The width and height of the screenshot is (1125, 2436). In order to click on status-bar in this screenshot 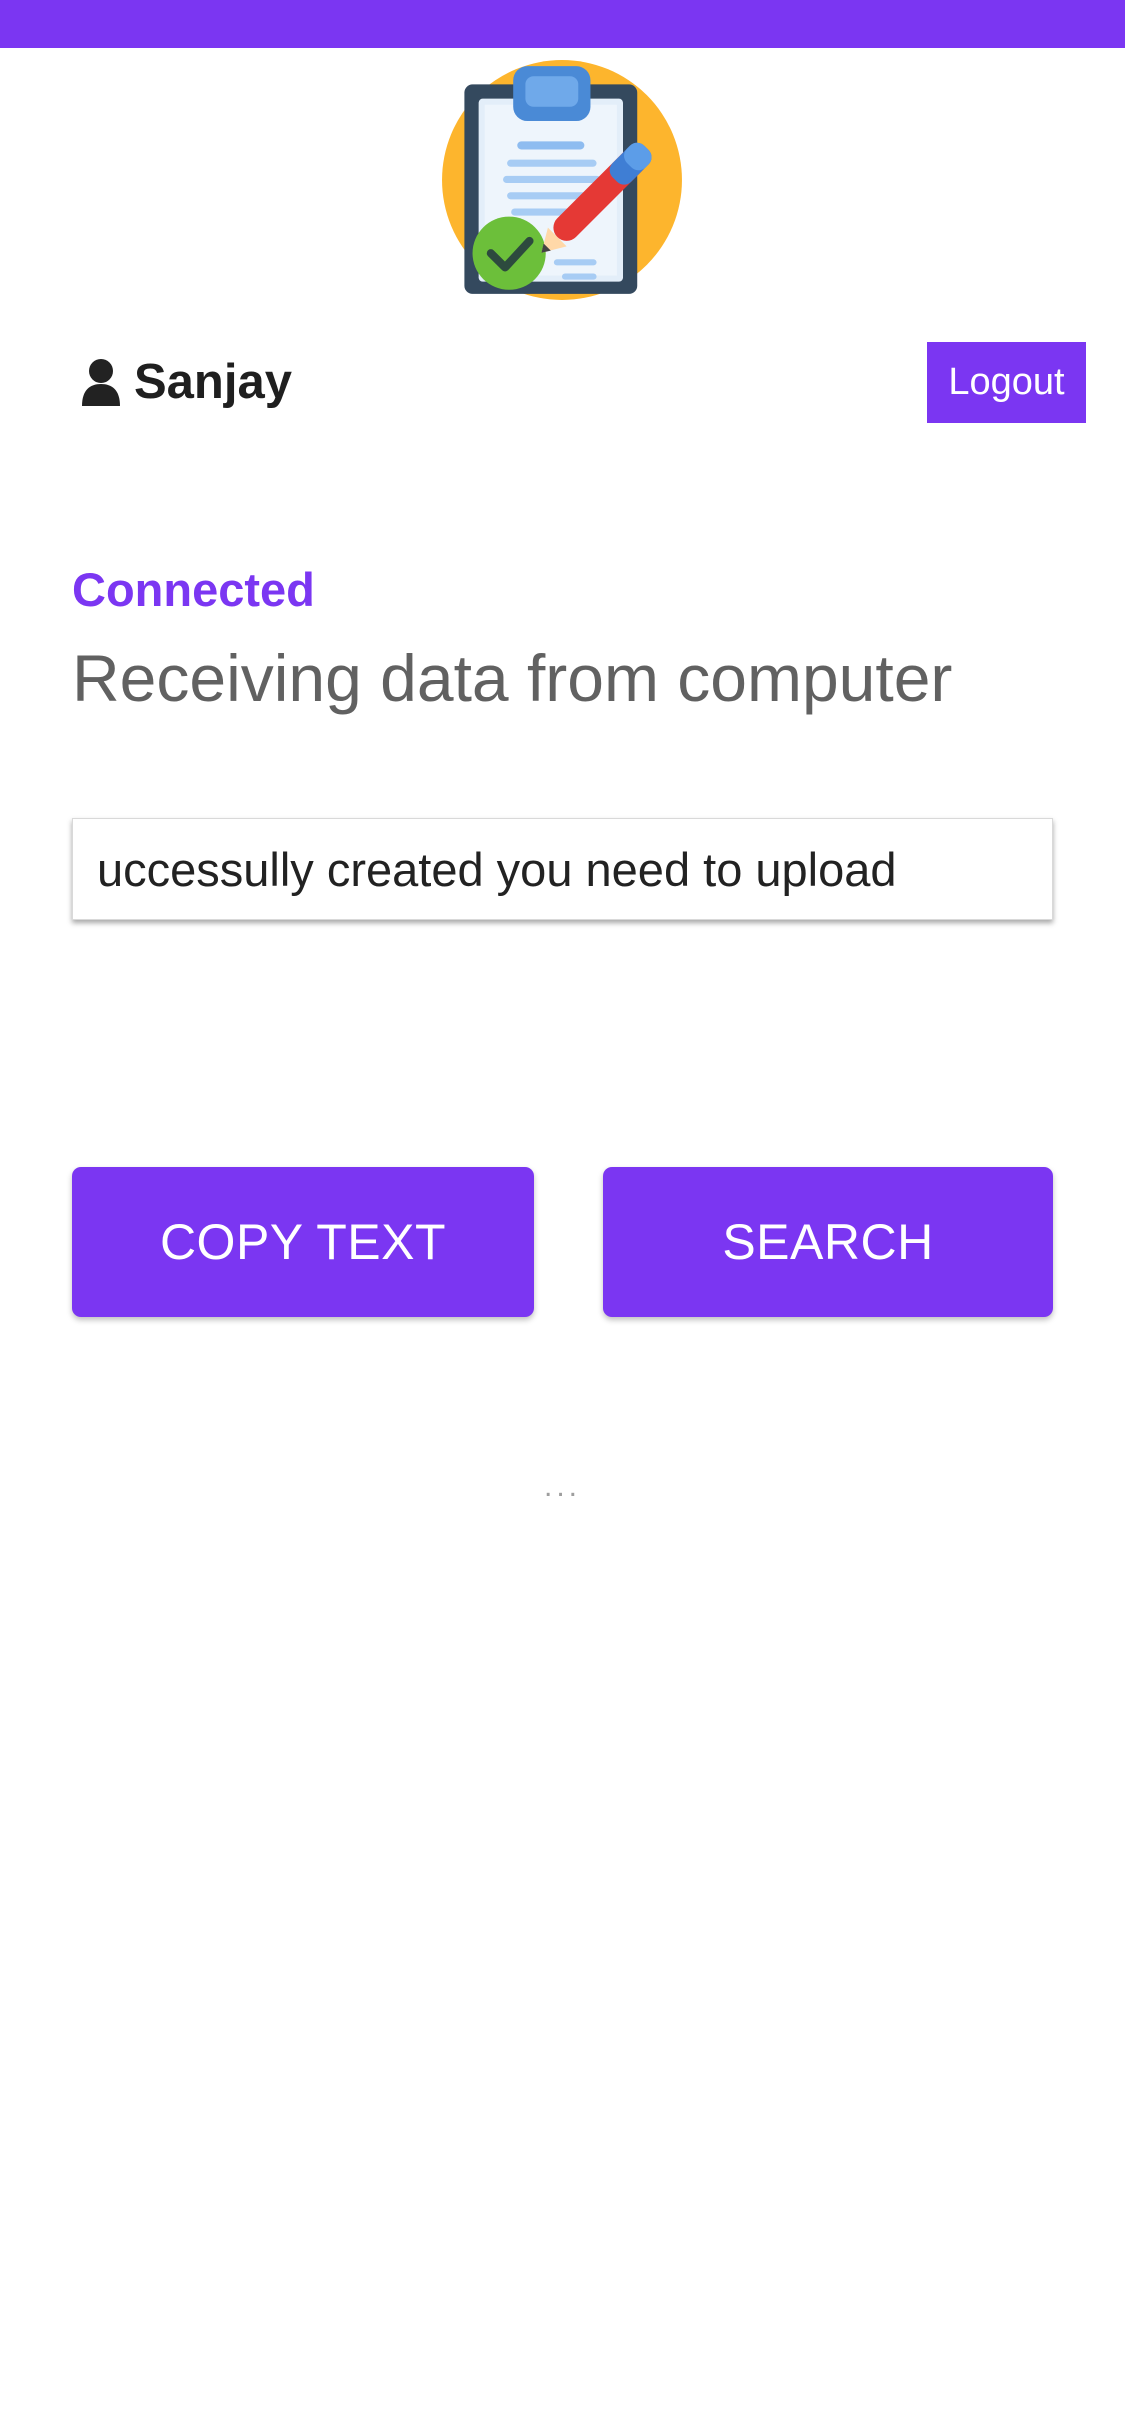, I will do `click(562, 24)`.